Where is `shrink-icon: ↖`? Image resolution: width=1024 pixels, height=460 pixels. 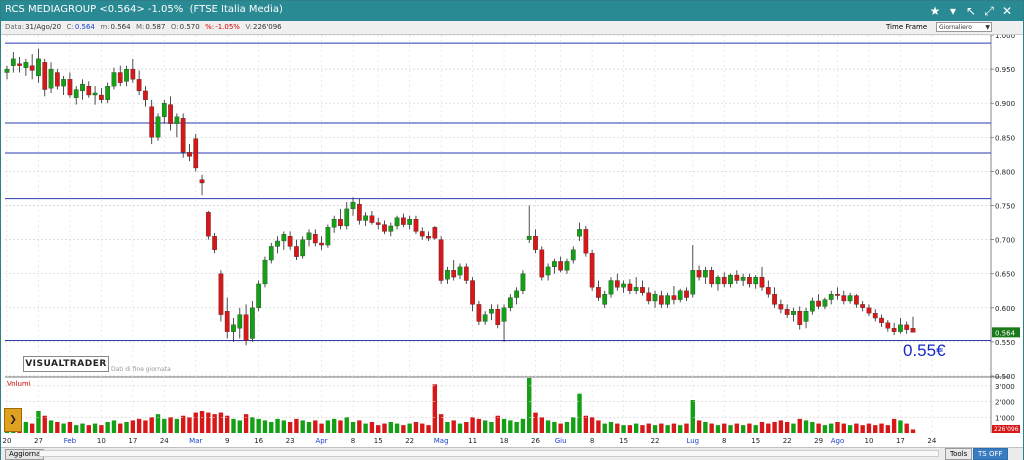
shrink-icon: ↖ is located at coordinates (971, 11).